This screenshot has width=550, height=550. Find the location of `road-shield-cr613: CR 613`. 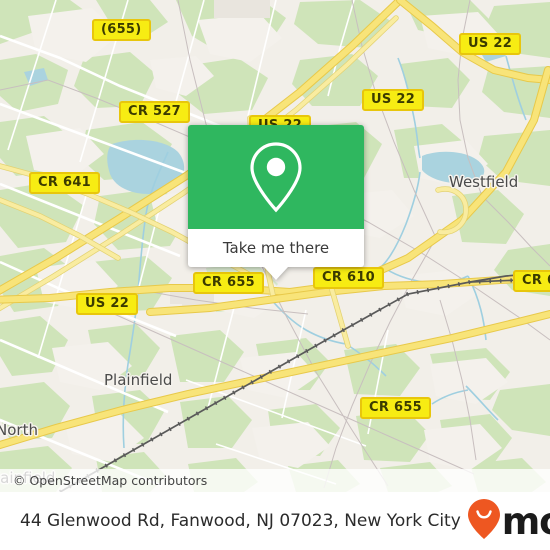

road-shield-cr613: CR 613 is located at coordinates (531, 281).